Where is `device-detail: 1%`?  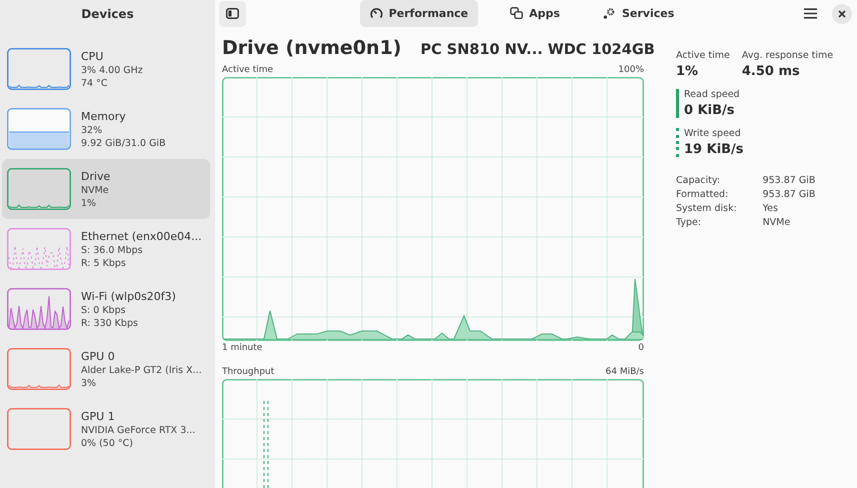
device-detail: 1% is located at coordinates (89, 203).